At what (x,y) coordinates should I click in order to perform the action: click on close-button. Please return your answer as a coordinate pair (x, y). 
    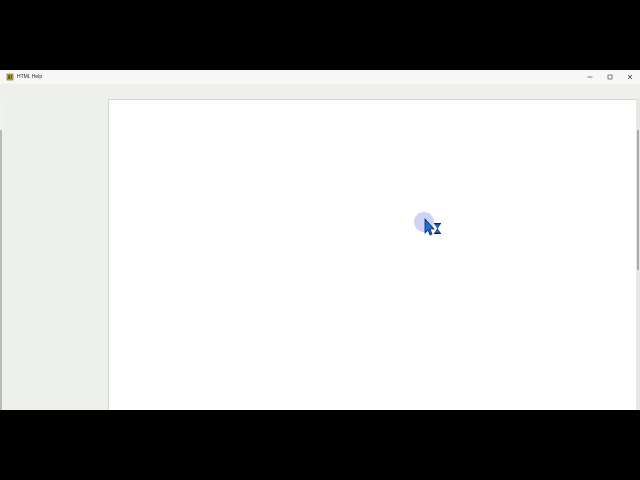
    Looking at the image, I should click on (630, 77).